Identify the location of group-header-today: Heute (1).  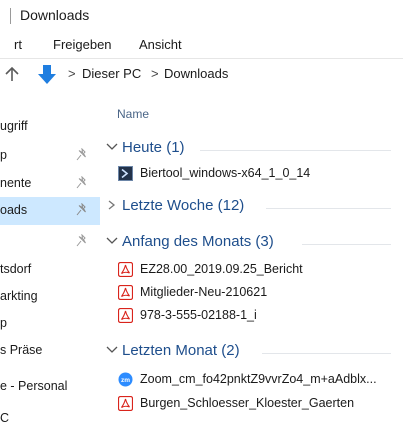
(254, 150).